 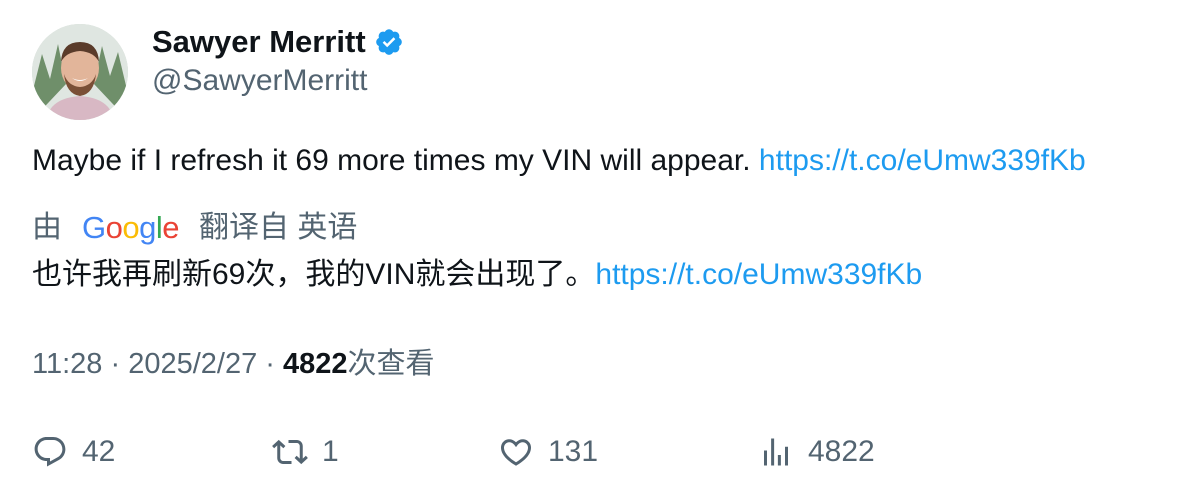 What do you see at coordinates (776, 452) in the screenshot?
I see `views-bar-chart-icon` at bounding box center [776, 452].